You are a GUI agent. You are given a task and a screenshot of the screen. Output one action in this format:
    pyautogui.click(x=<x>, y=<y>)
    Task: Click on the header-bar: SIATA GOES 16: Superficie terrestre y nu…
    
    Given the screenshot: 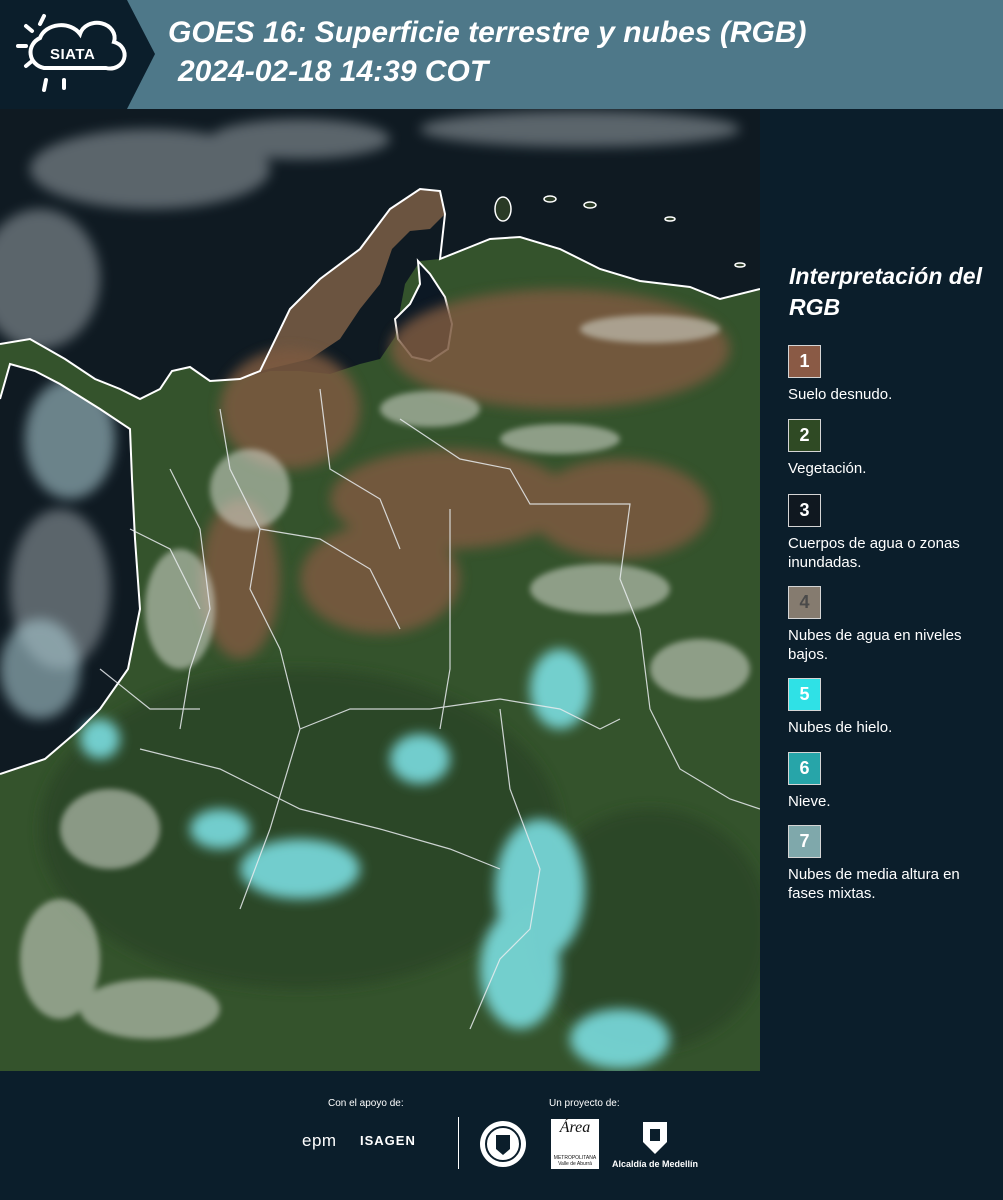 What is the action you would take?
    pyautogui.click(x=501, y=54)
    